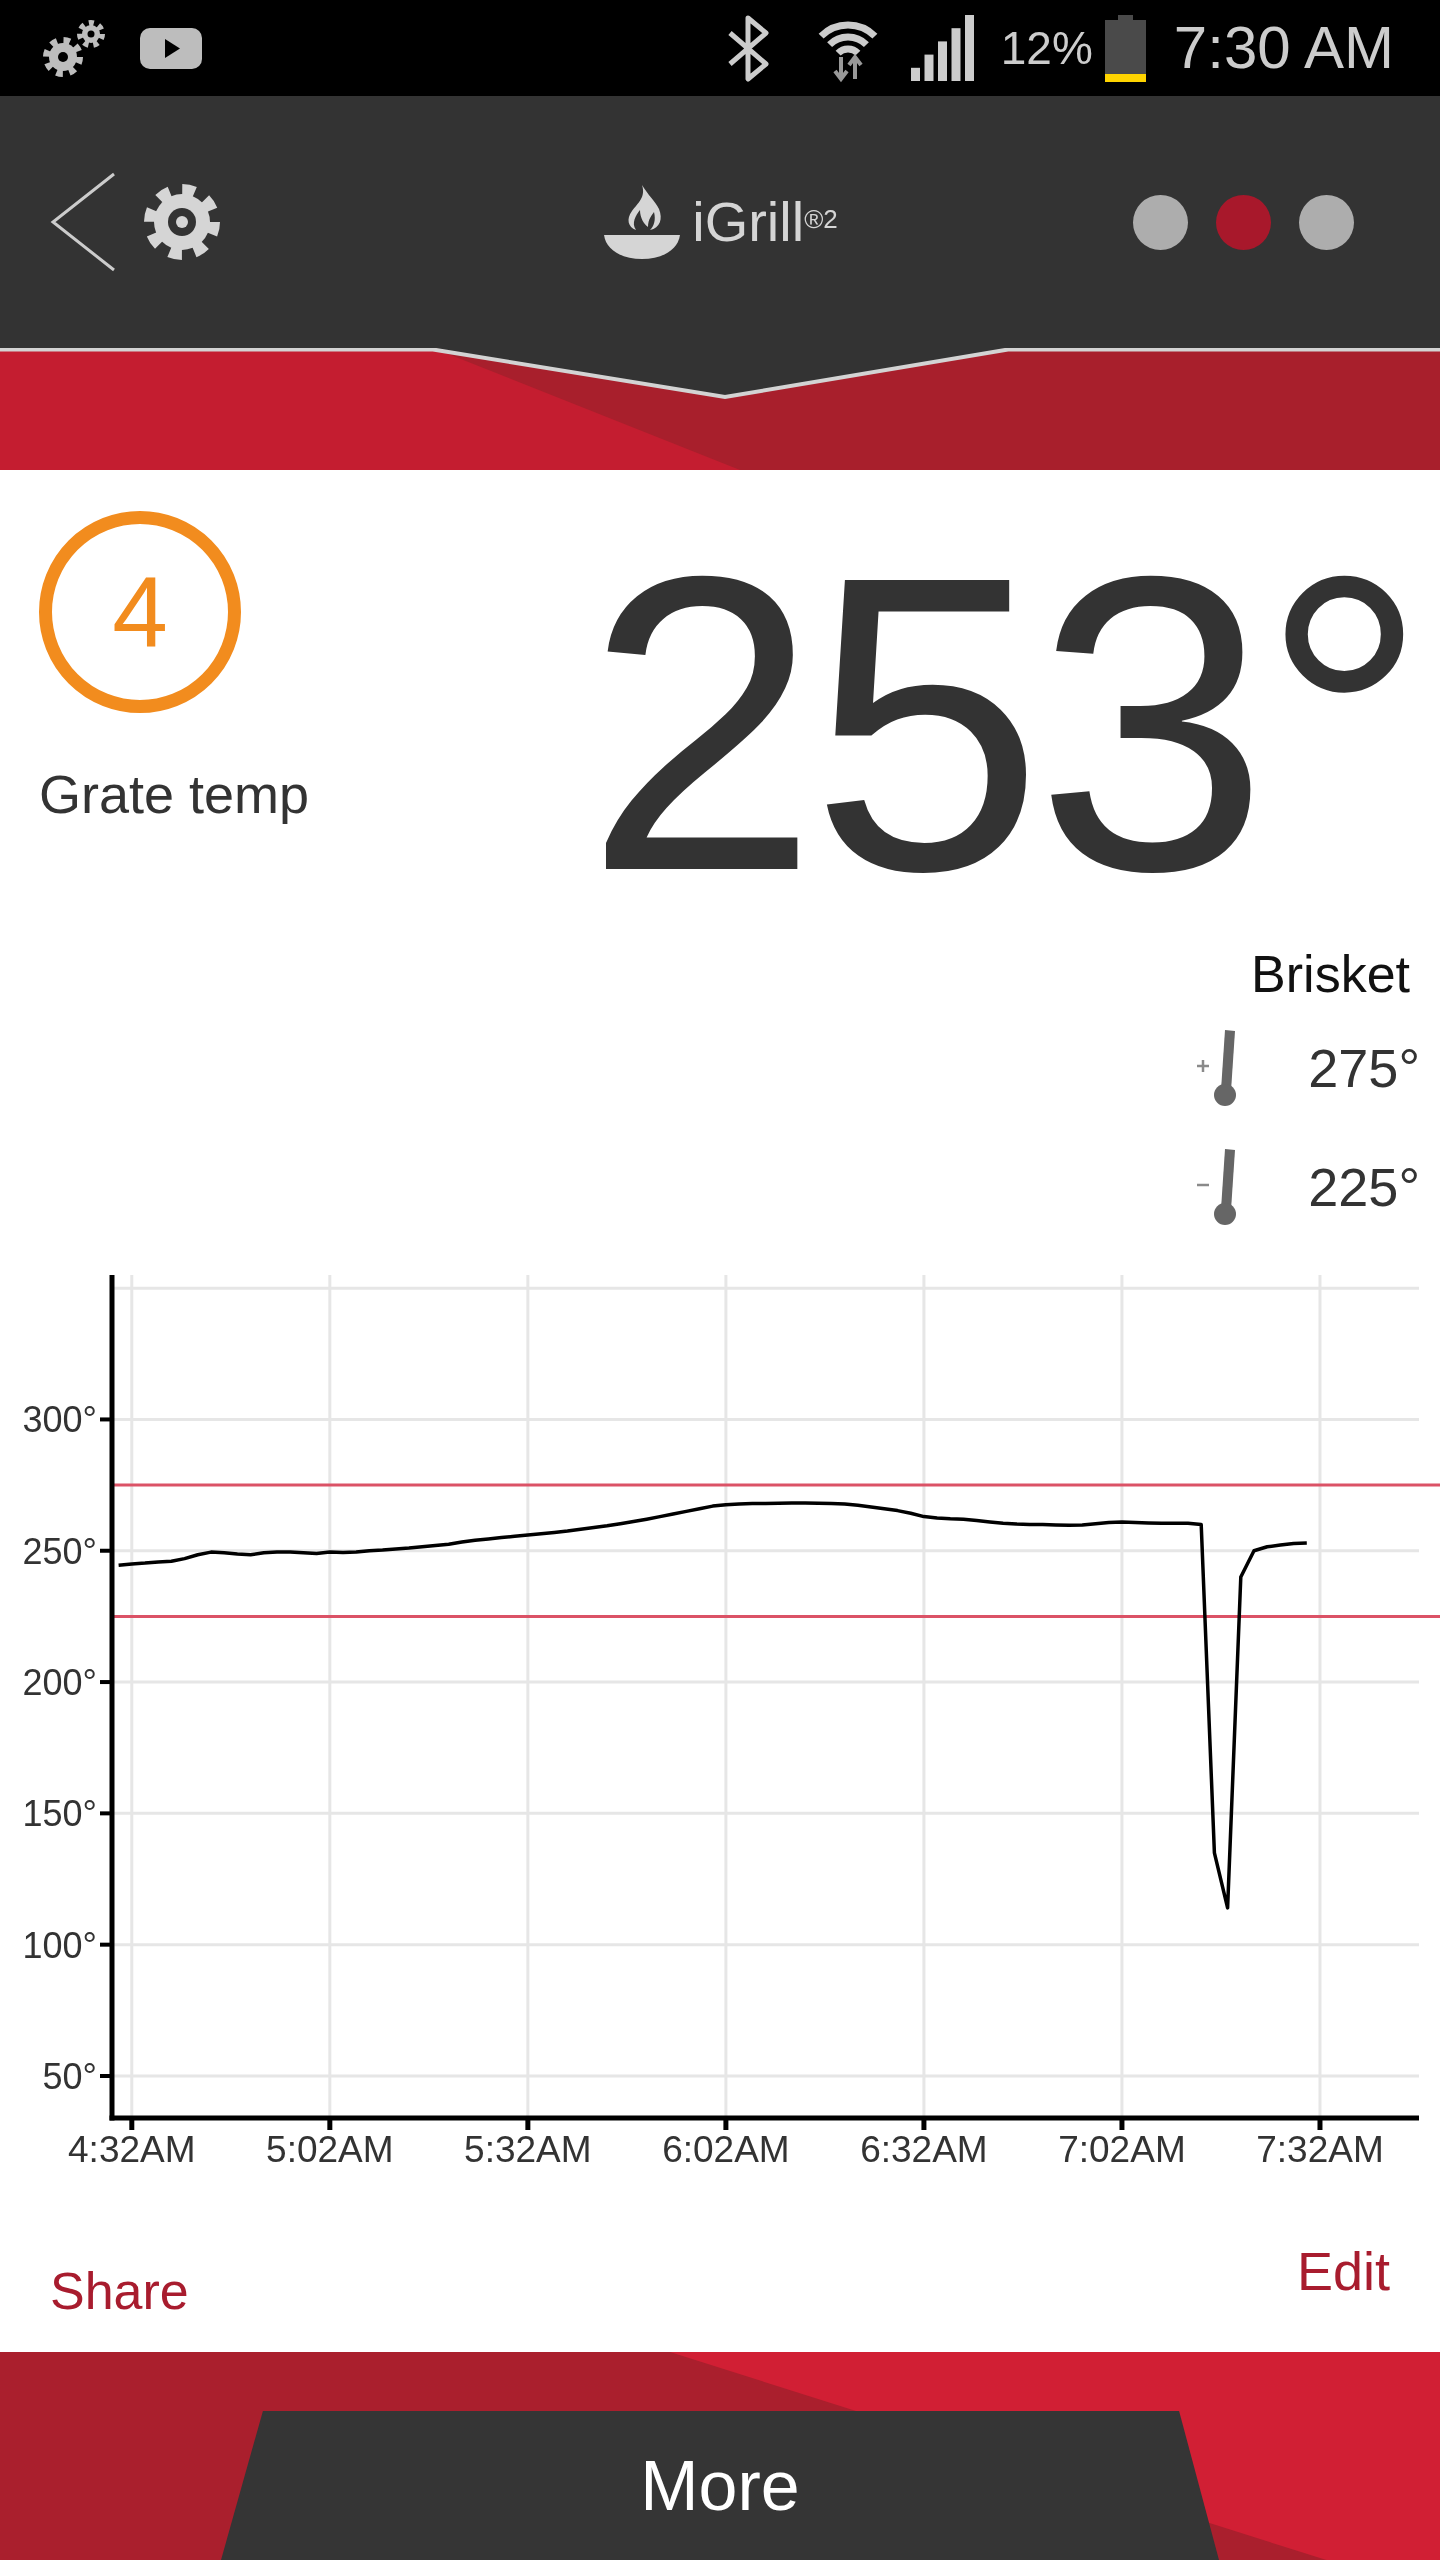 The height and width of the screenshot is (2560, 1440). Describe the element at coordinates (119, 2291) in the screenshot. I see `action-link: Share` at that location.